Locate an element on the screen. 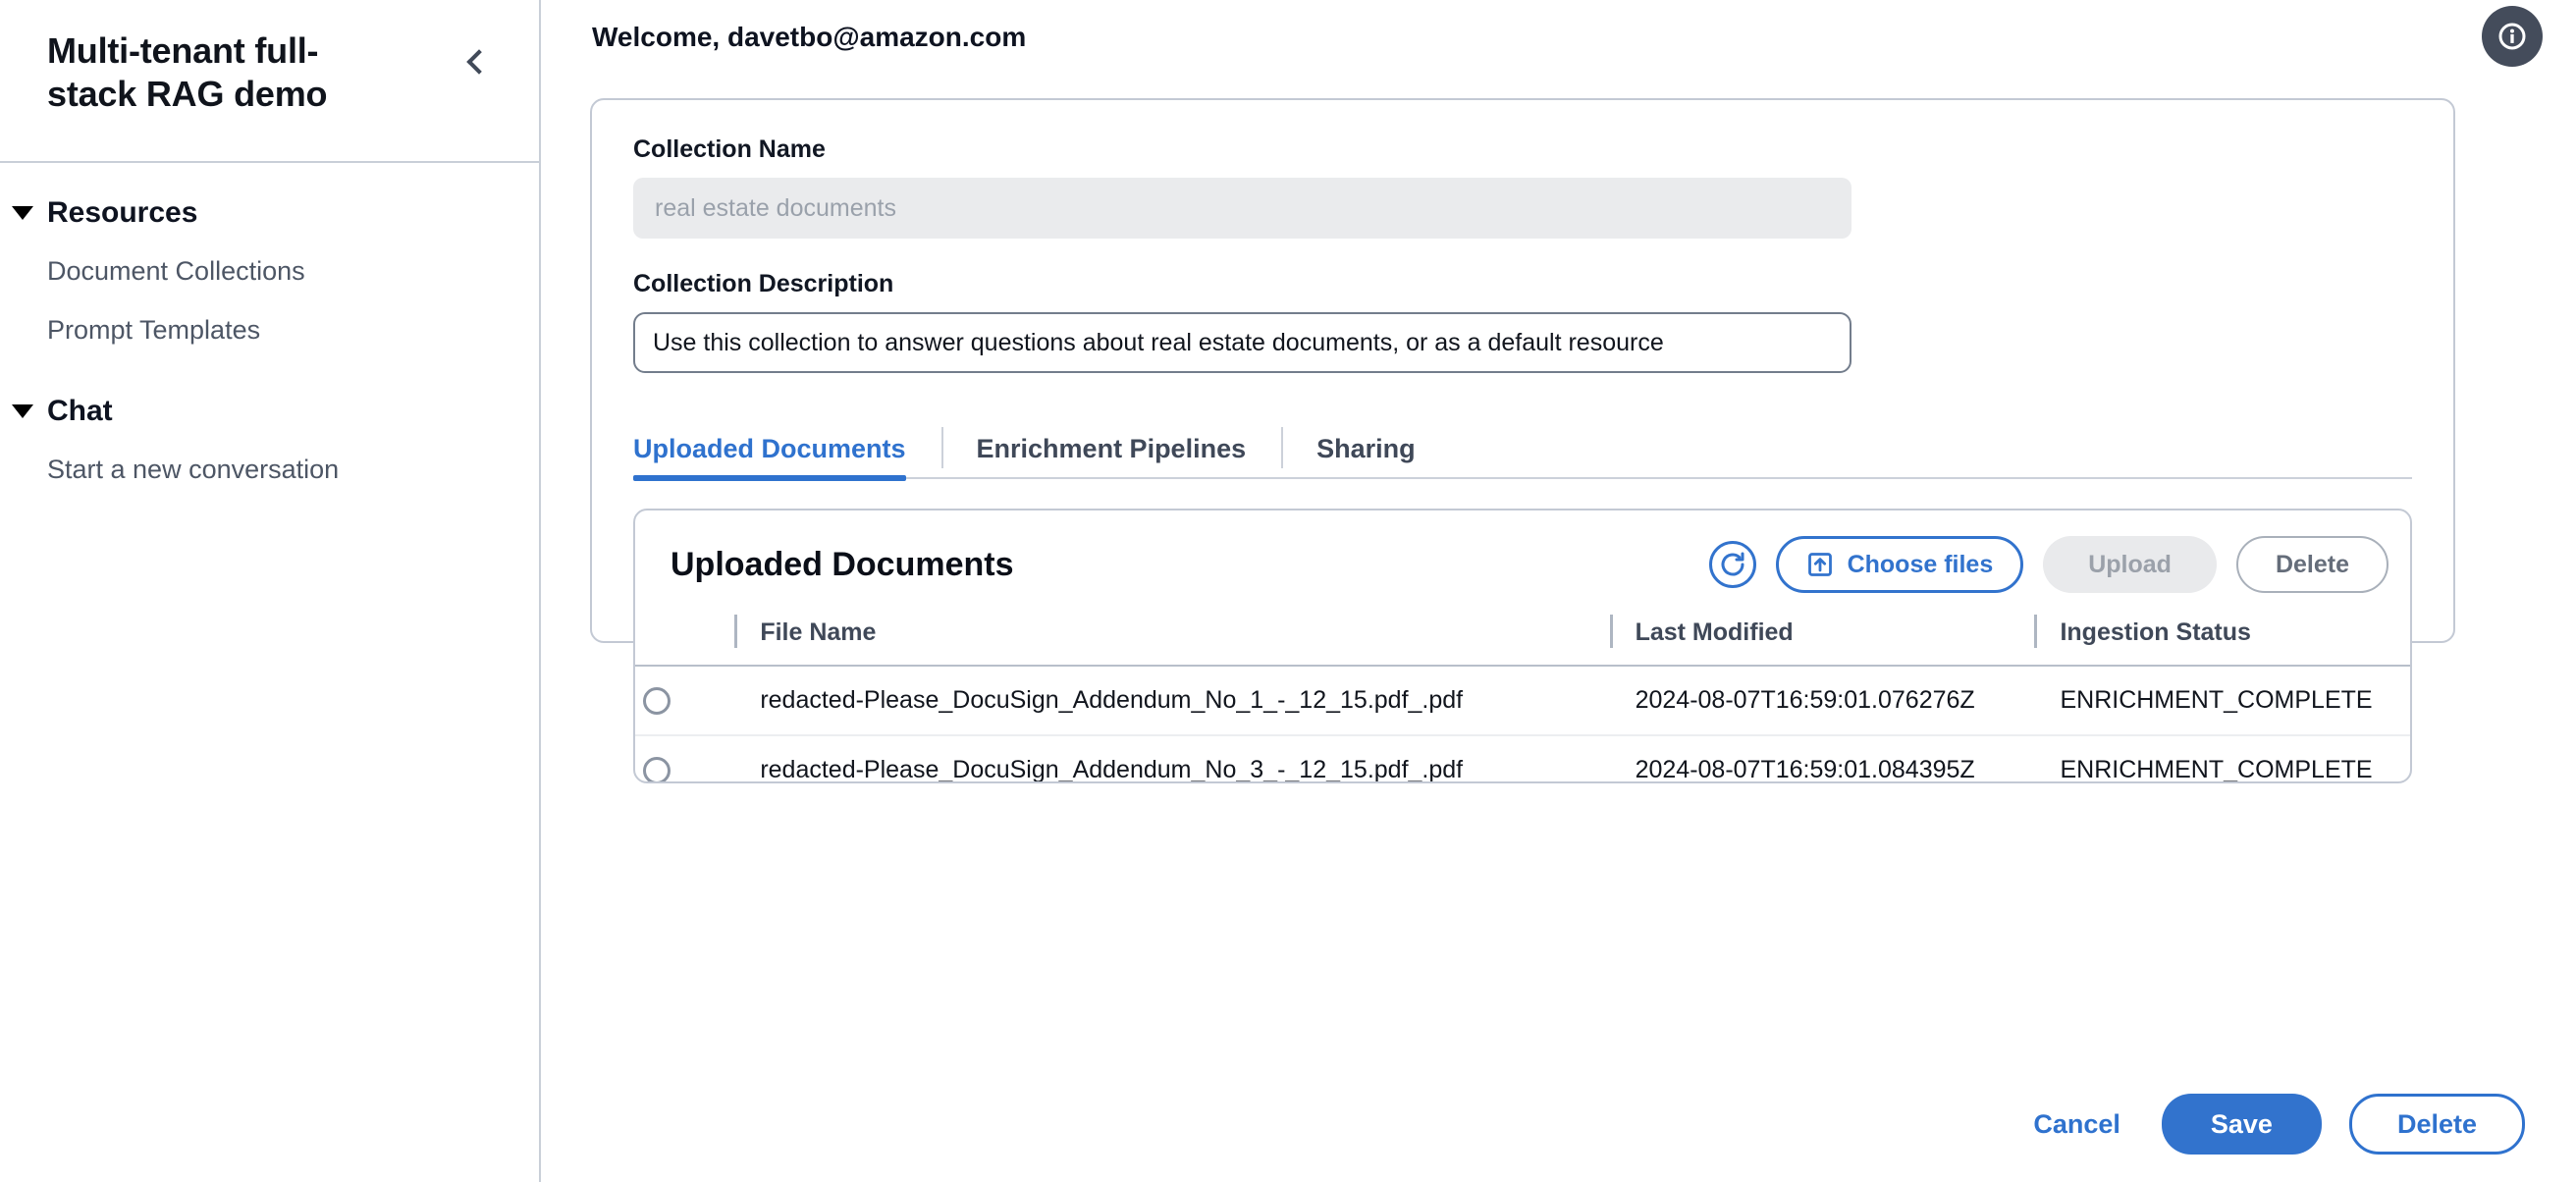 This screenshot has width=2576, height=1182. welcome-text: Welcome, davetbo@amazon.com is located at coordinates (809, 37).